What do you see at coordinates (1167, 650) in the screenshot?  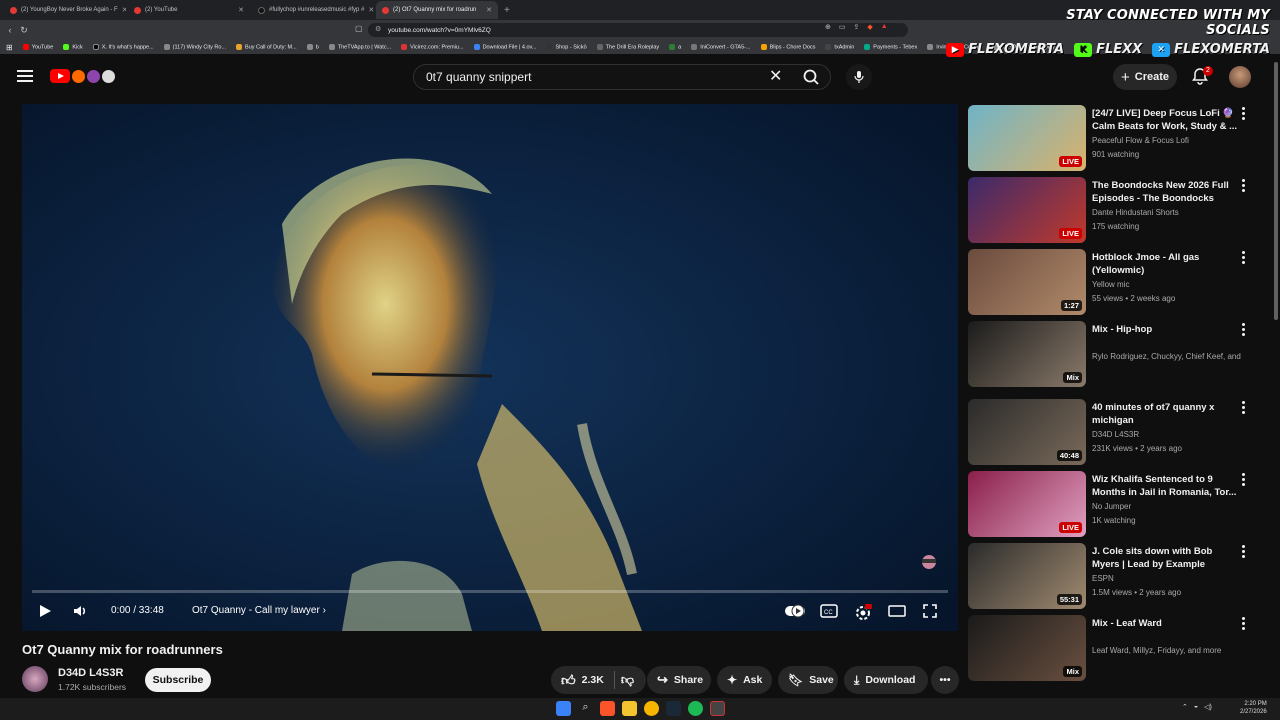 I see `recommendation-channel: Leaf Ward, Millyz, Fridayy, and more` at bounding box center [1167, 650].